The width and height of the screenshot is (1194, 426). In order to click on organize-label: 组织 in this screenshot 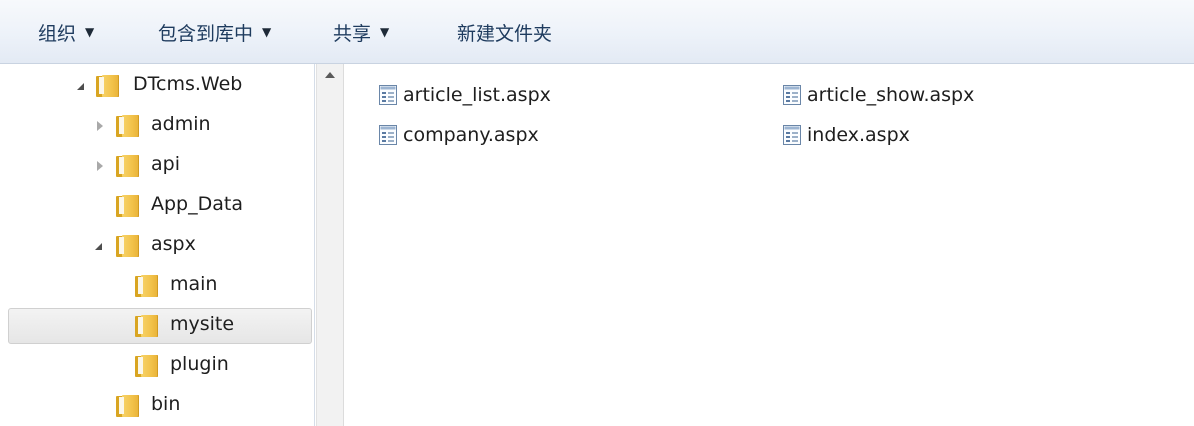, I will do `click(57, 33)`.